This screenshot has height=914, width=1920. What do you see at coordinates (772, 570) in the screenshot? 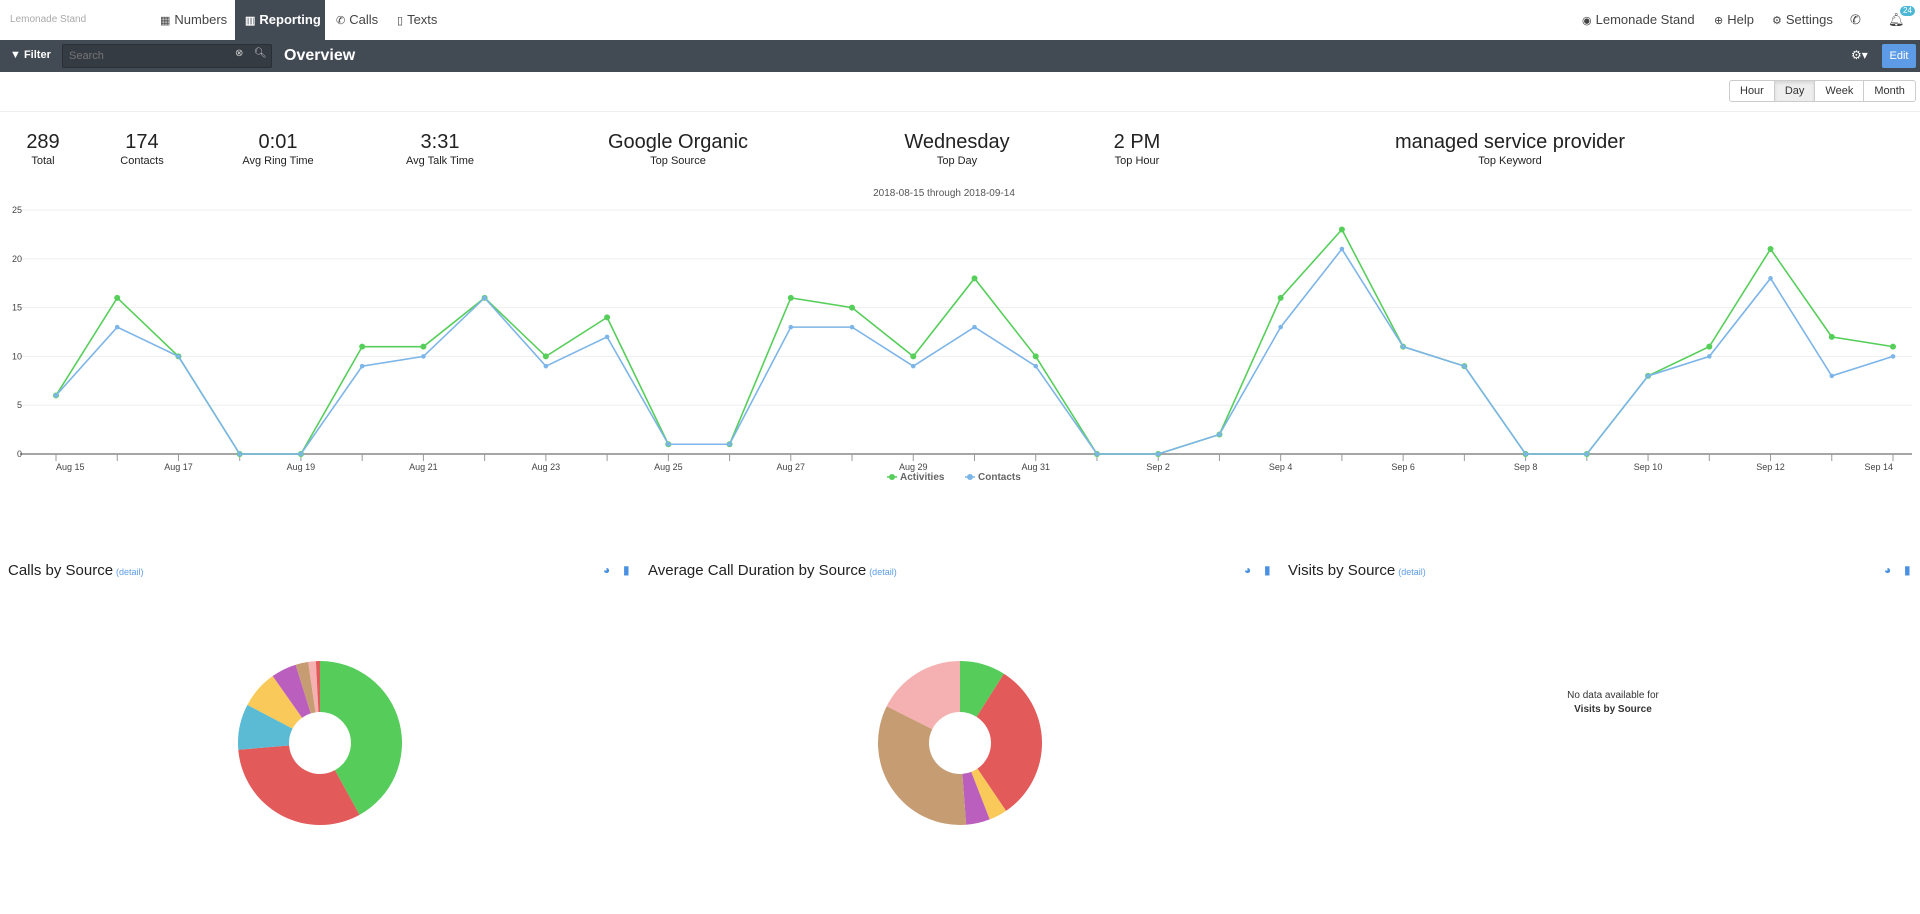
I see `section-title-duration: Average Call Duration by Source (detail)` at bounding box center [772, 570].